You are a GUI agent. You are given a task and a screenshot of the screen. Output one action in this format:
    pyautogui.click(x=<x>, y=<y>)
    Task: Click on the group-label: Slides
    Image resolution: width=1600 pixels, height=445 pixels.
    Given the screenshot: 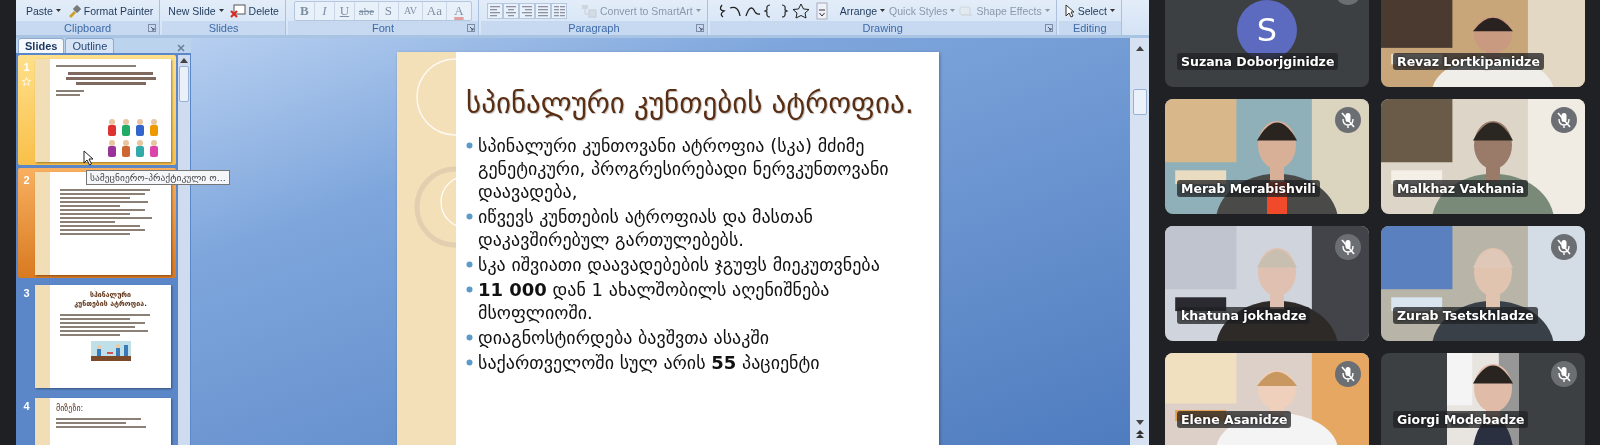 What is the action you would take?
    pyautogui.click(x=223, y=28)
    